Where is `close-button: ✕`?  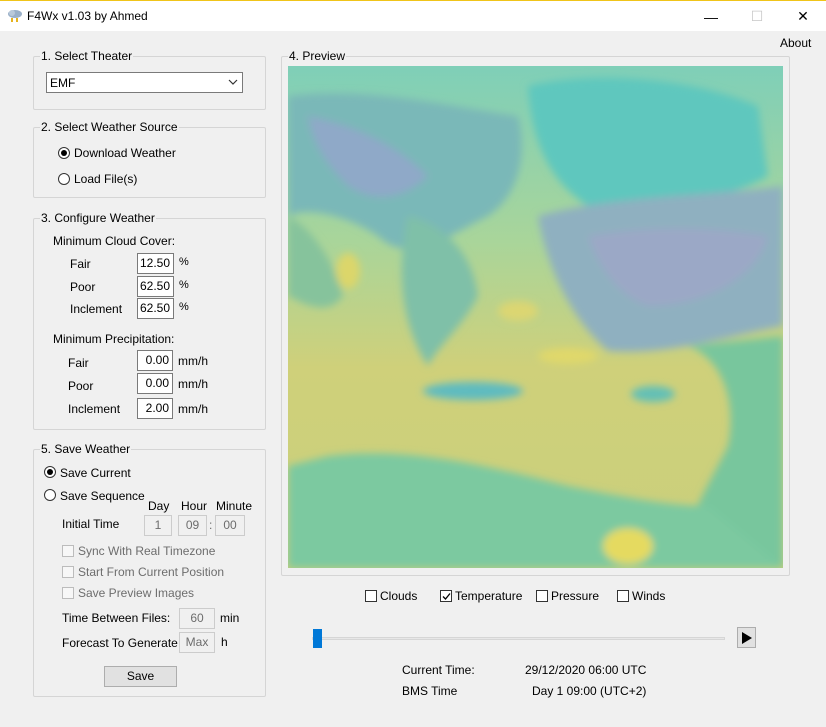 close-button: ✕ is located at coordinates (803, 16).